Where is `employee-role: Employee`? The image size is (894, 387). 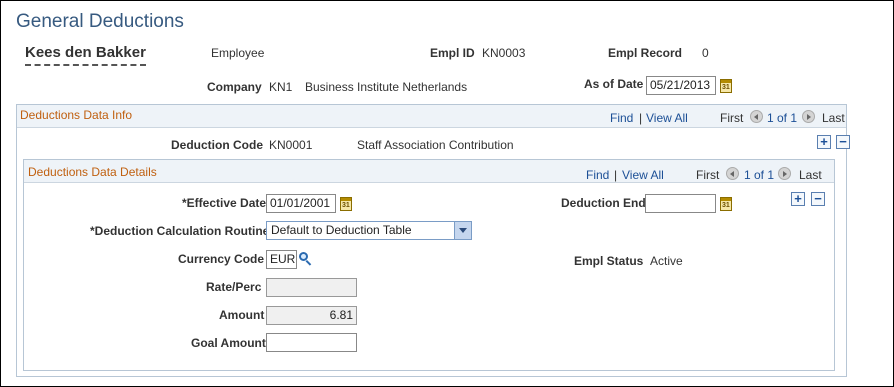 employee-role: Employee is located at coordinates (238, 53).